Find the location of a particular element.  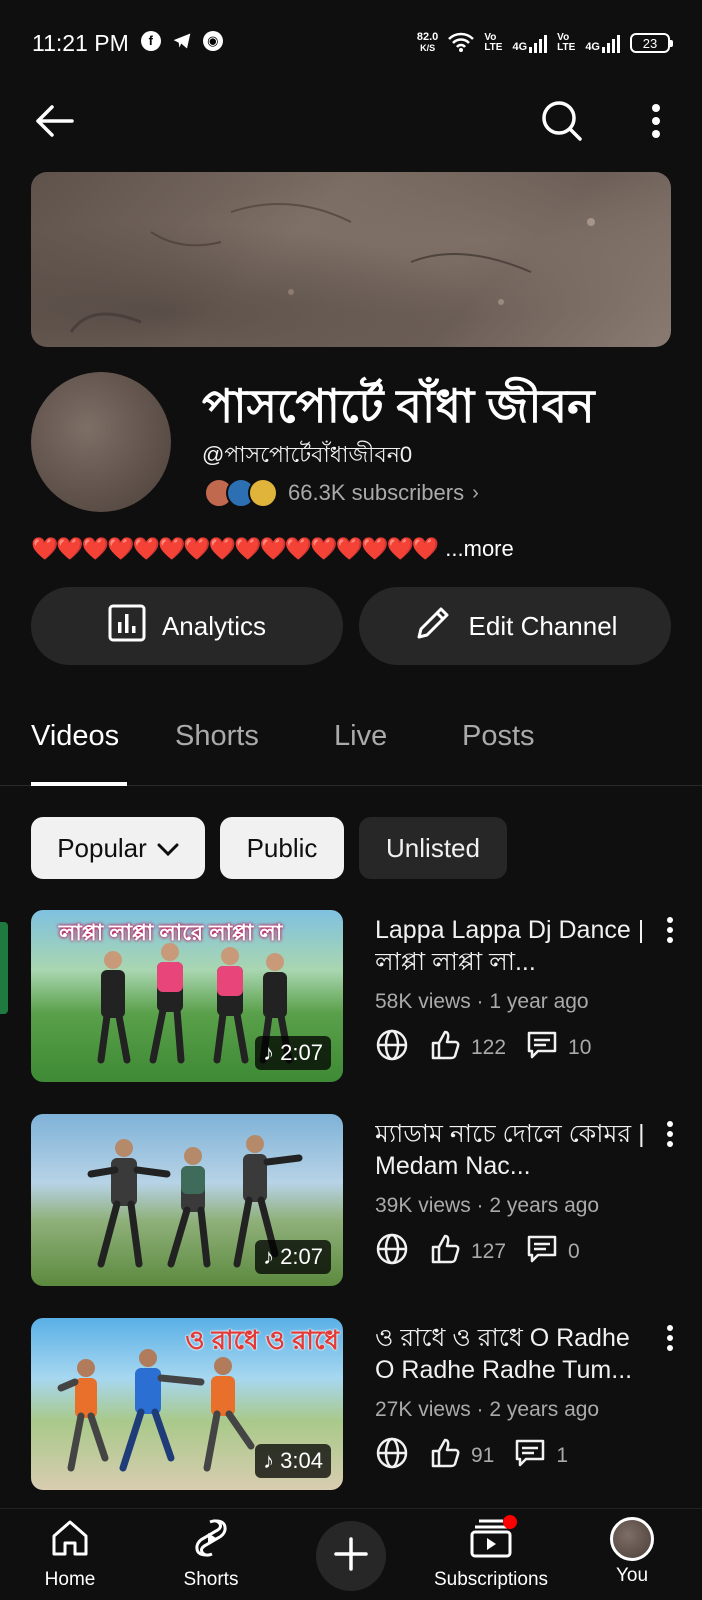

nav-home: Home is located at coordinates (70, 1554).